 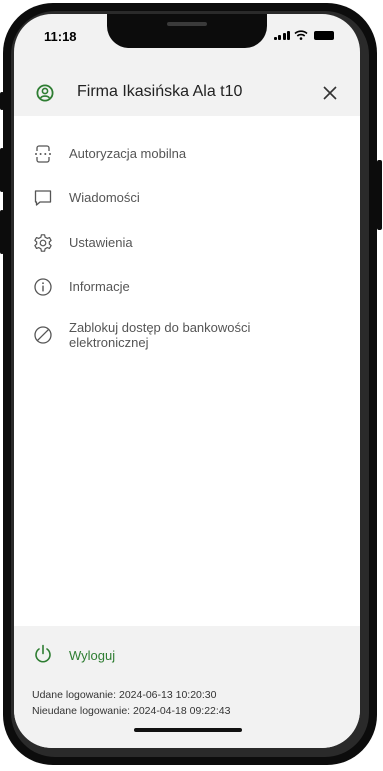 I want to click on phone-side-button, so click(x=2, y=101).